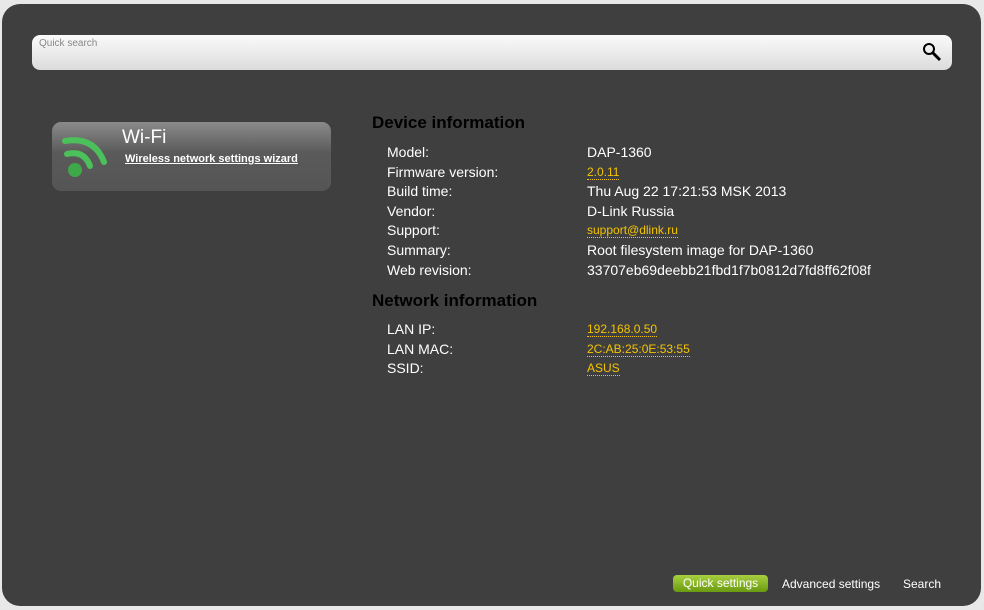 This screenshot has height=610, width=984. I want to click on wifi-title: Wi-Fi, so click(144, 137).